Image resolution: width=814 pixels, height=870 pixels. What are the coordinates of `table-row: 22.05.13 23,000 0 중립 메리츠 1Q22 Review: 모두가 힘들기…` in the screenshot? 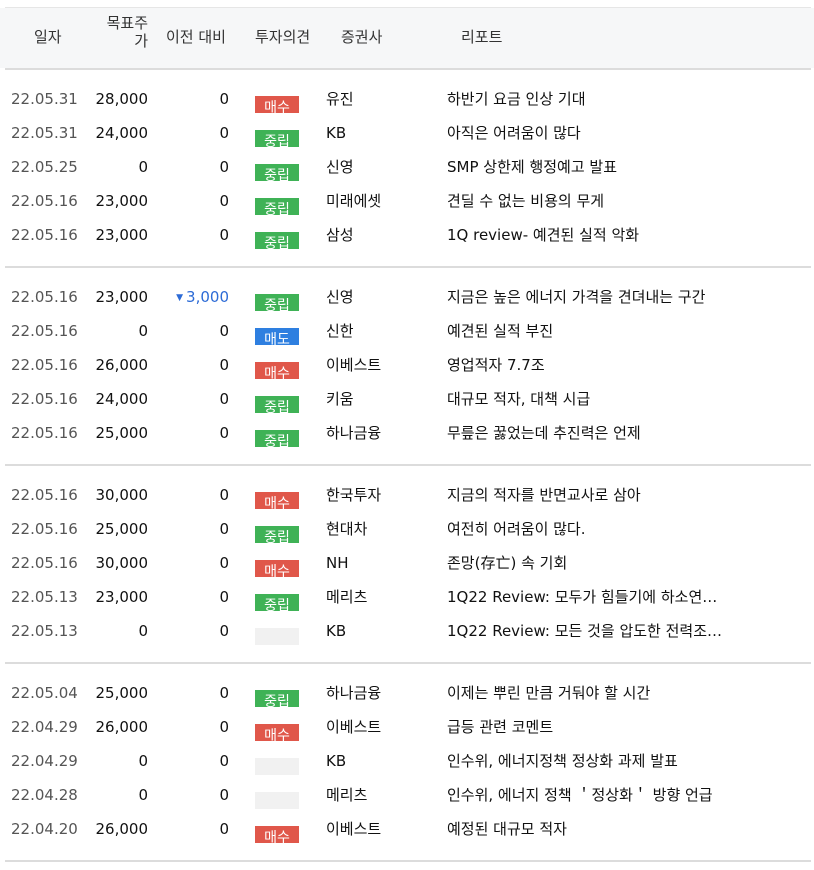 It's located at (407, 597).